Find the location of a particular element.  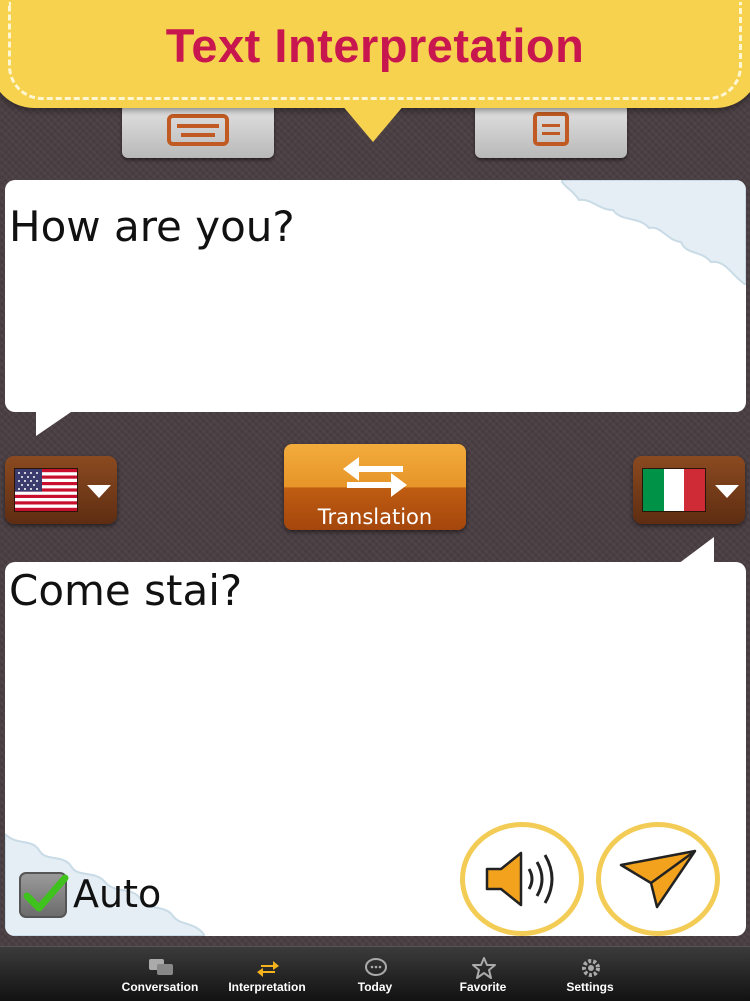

cloud-decoration is located at coordinates (653, 232).